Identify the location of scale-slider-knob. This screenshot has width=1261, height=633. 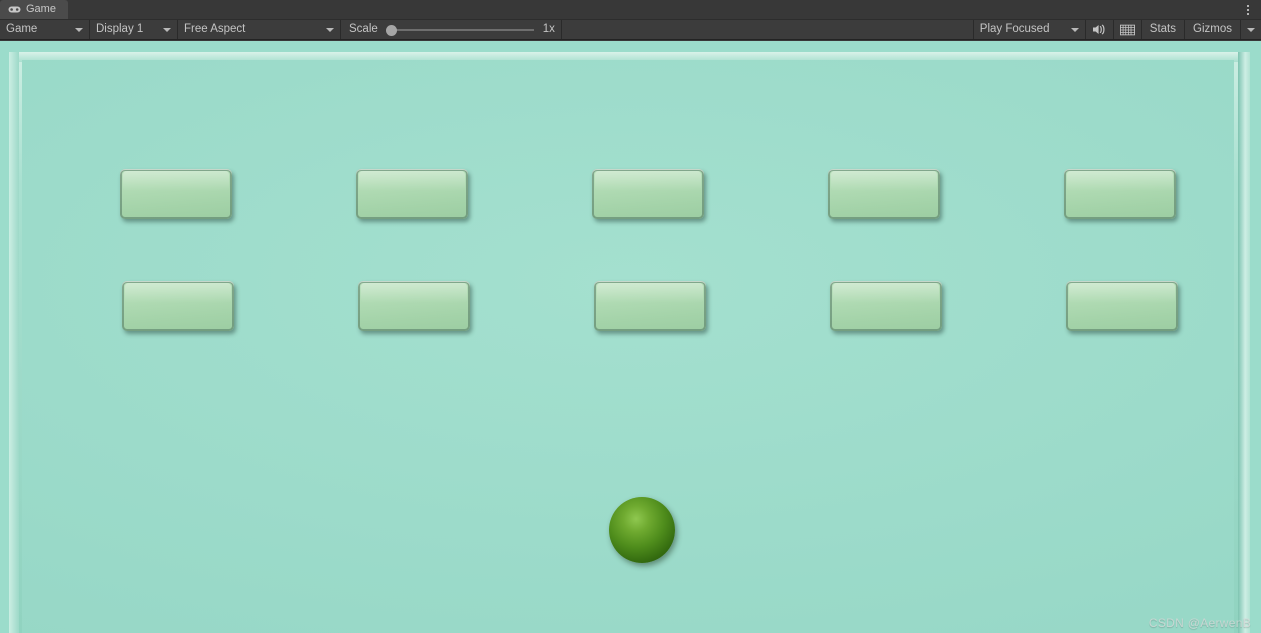
(391, 30).